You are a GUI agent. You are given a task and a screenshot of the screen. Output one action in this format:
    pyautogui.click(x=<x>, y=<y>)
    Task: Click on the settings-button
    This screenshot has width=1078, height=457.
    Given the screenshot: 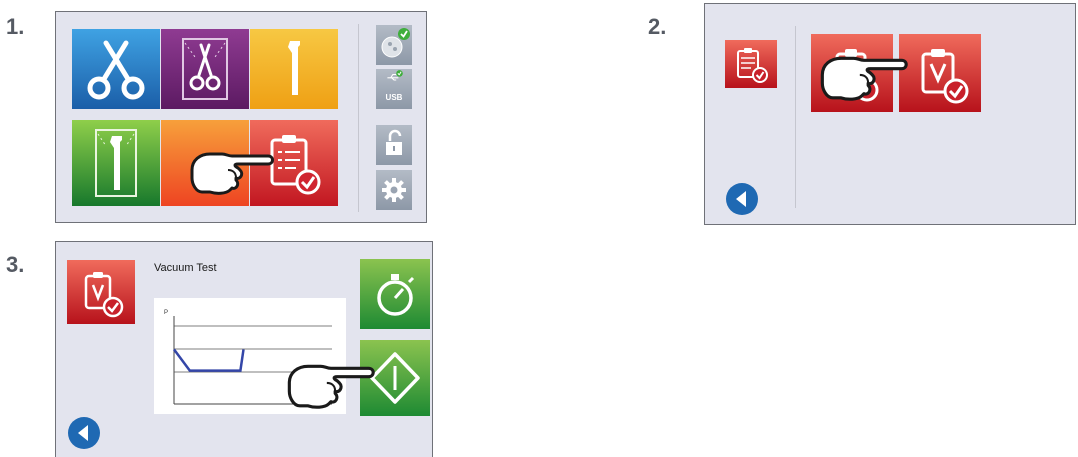 What is the action you would take?
    pyautogui.click(x=394, y=190)
    